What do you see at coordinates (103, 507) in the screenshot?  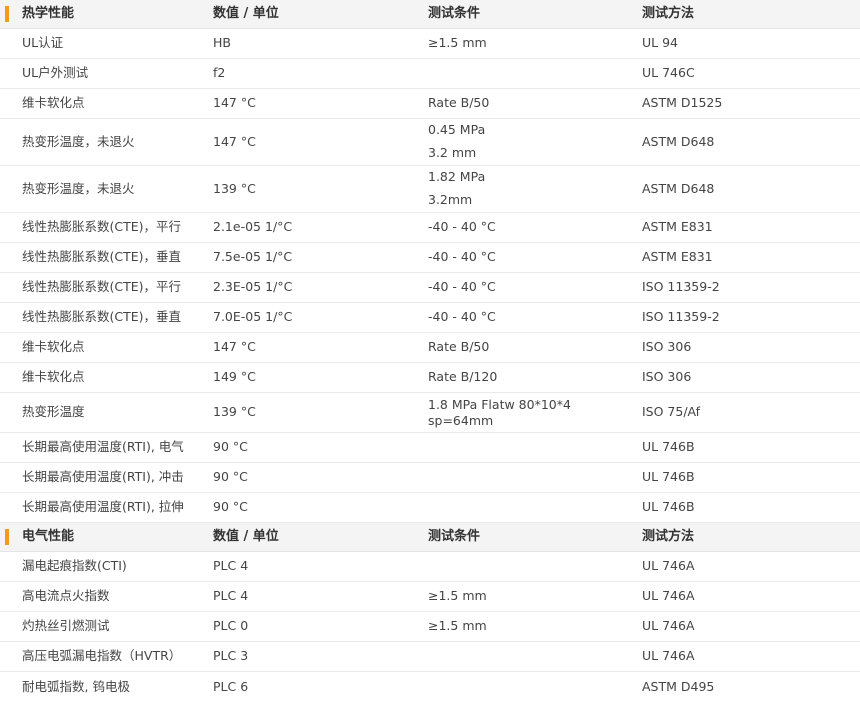 I see `property-name: 长期最高使用温度(RTI), 拉伸` at bounding box center [103, 507].